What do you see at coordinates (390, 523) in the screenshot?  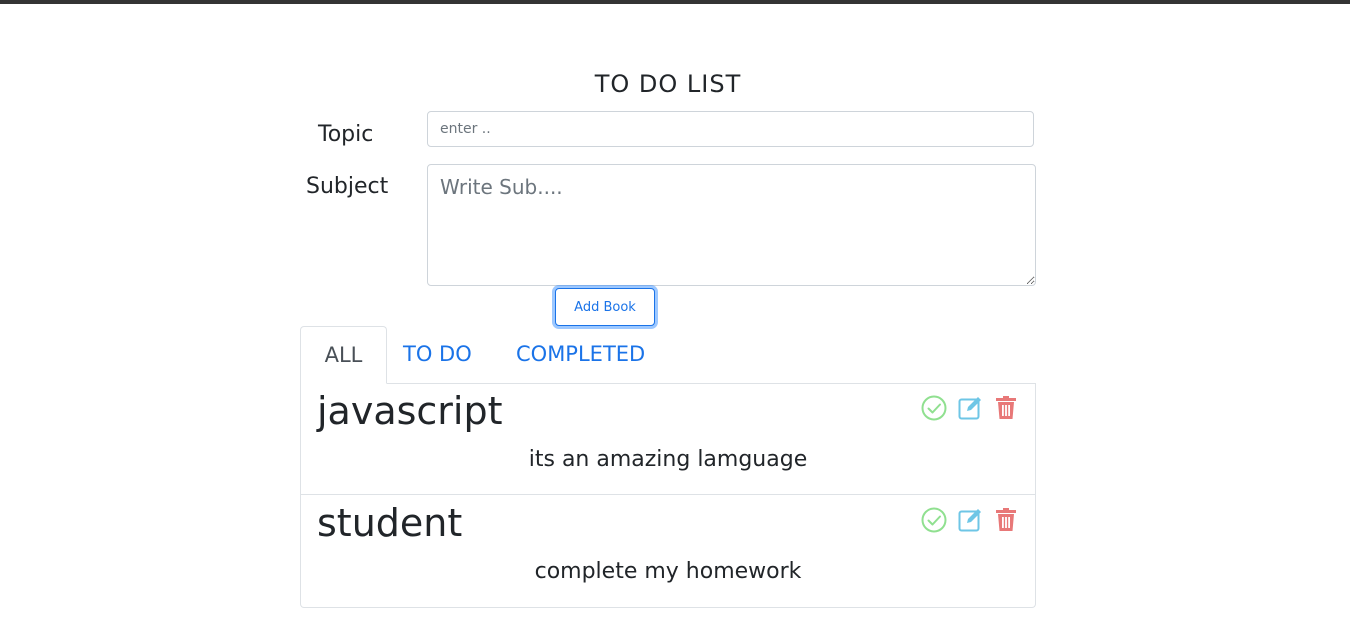 I see `item-title: student` at bounding box center [390, 523].